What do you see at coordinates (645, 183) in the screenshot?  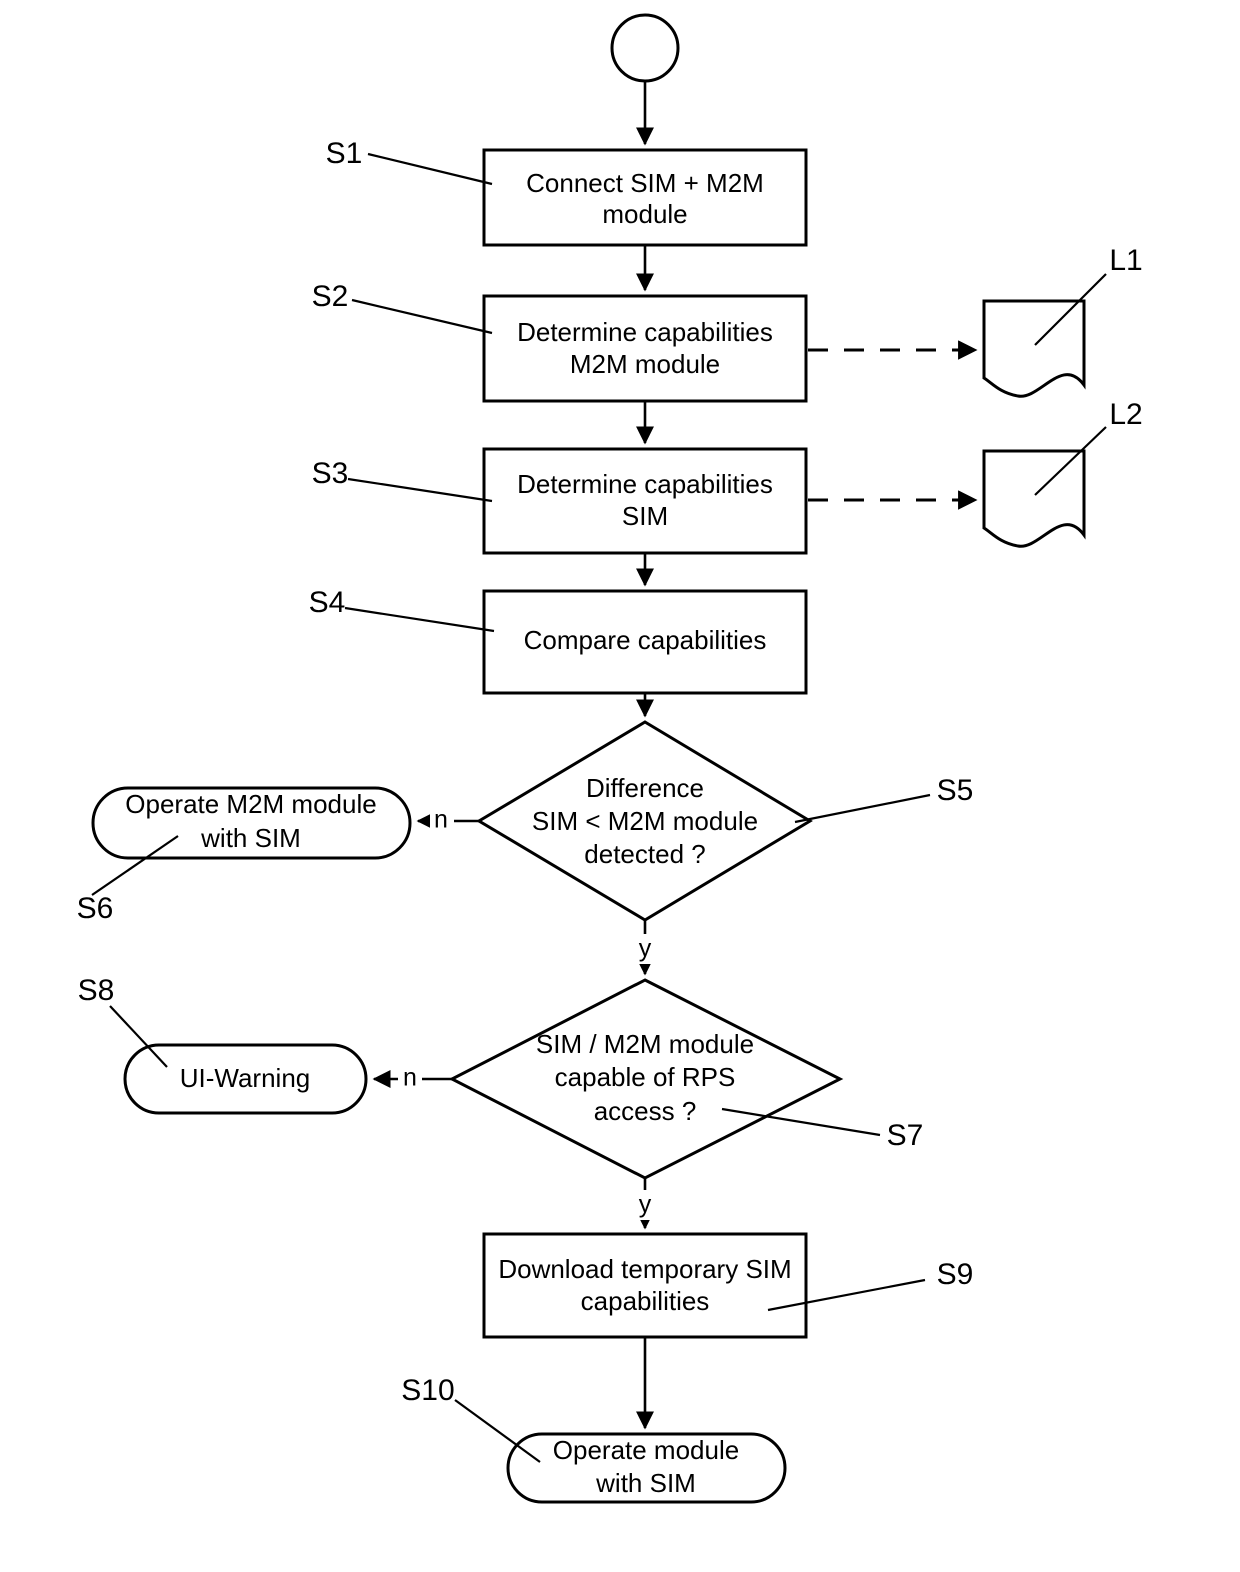 I see `node-s1-line-1: Connect SIM + M2M` at bounding box center [645, 183].